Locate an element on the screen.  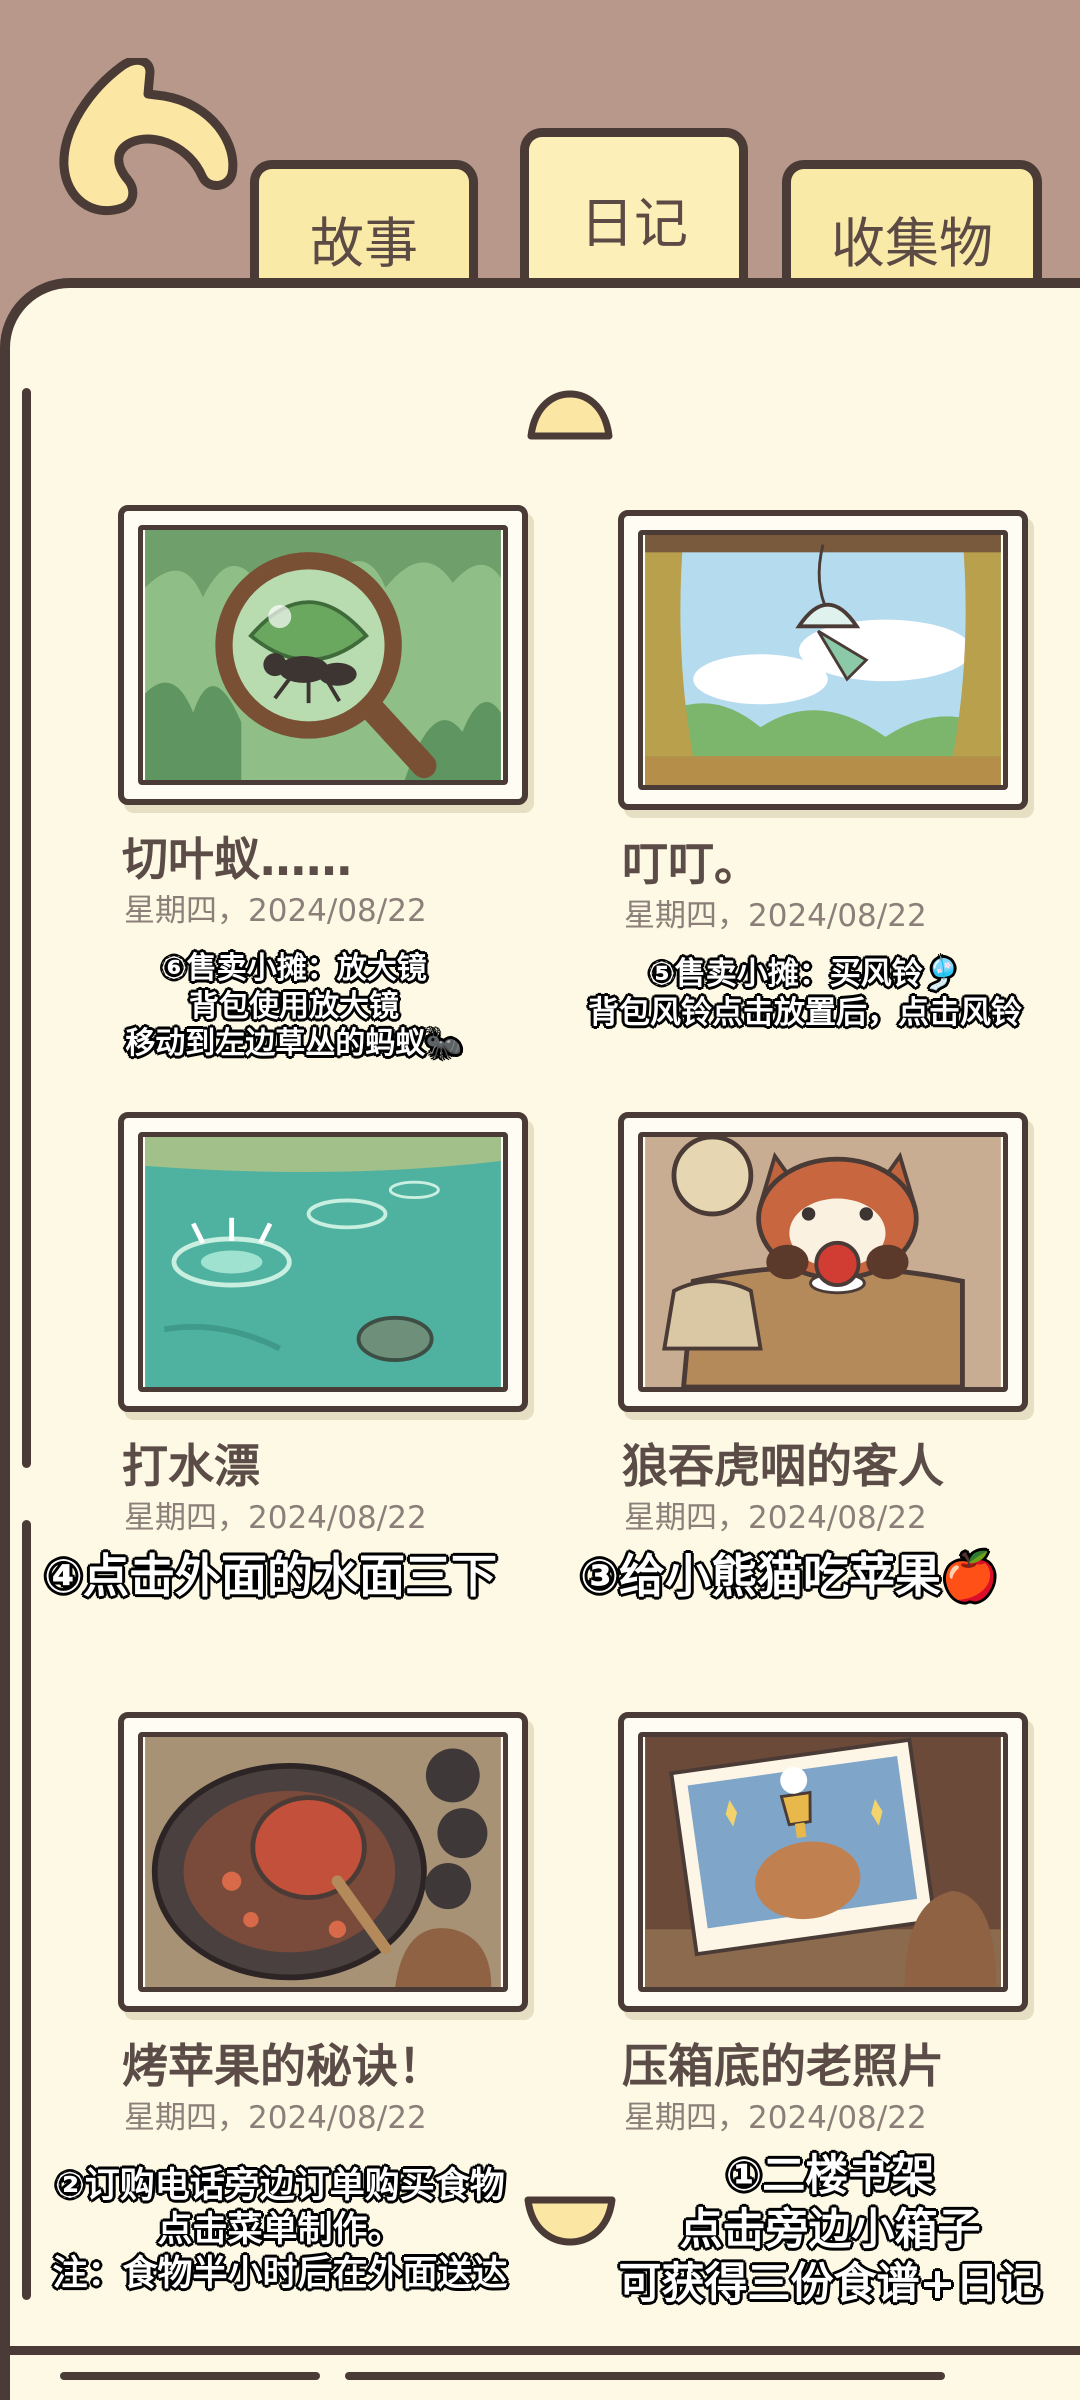
entry-title: 压箱底的老照片 is located at coordinates (783, 2066).